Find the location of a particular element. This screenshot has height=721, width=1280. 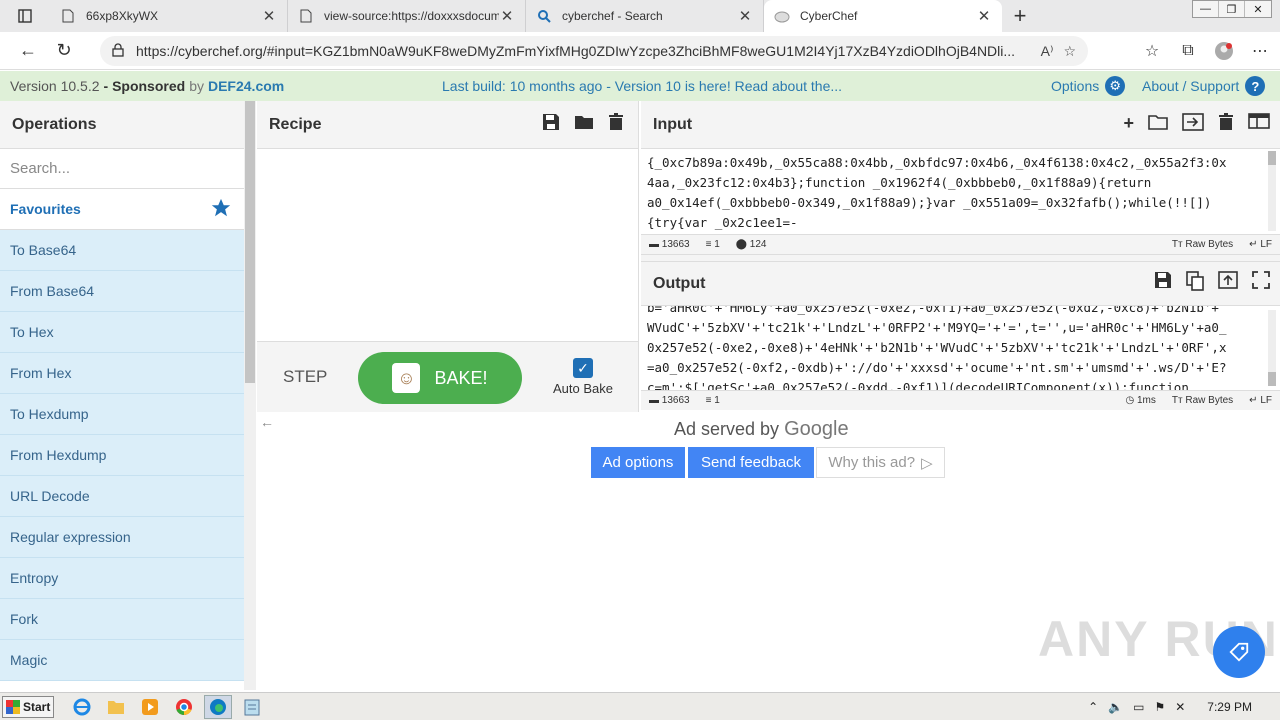

restore-icon: ❐ is located at coordinates (1232, 9).